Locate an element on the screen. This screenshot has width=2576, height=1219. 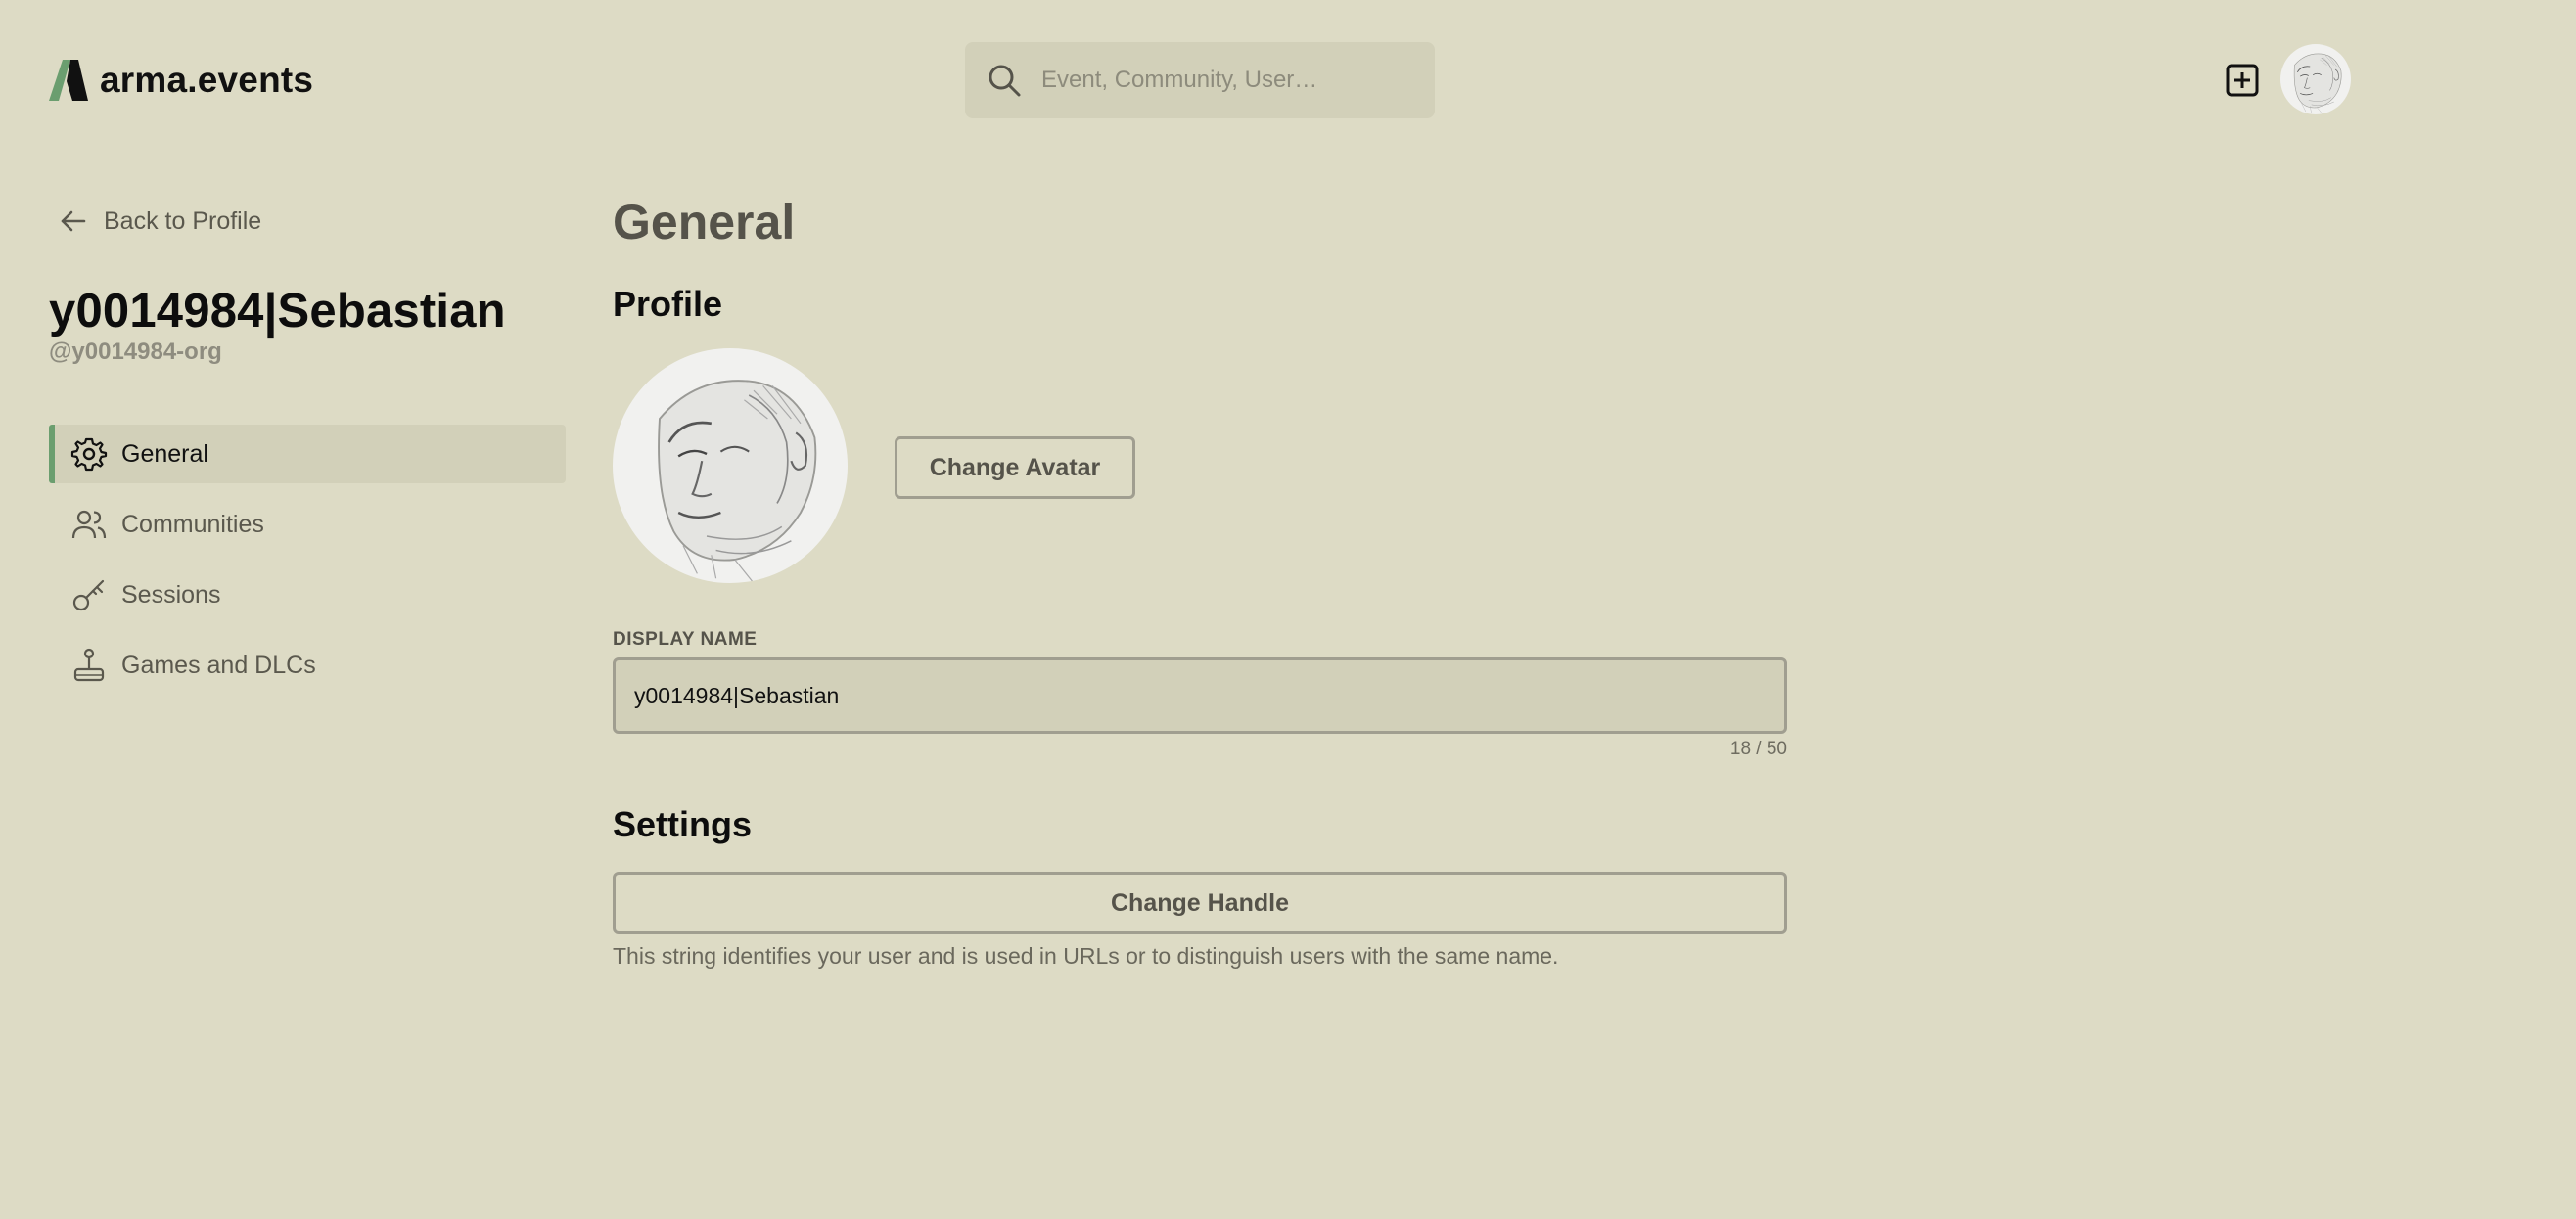
back-to-profile-link: Back to Profile is located at coordinates (160, 221).